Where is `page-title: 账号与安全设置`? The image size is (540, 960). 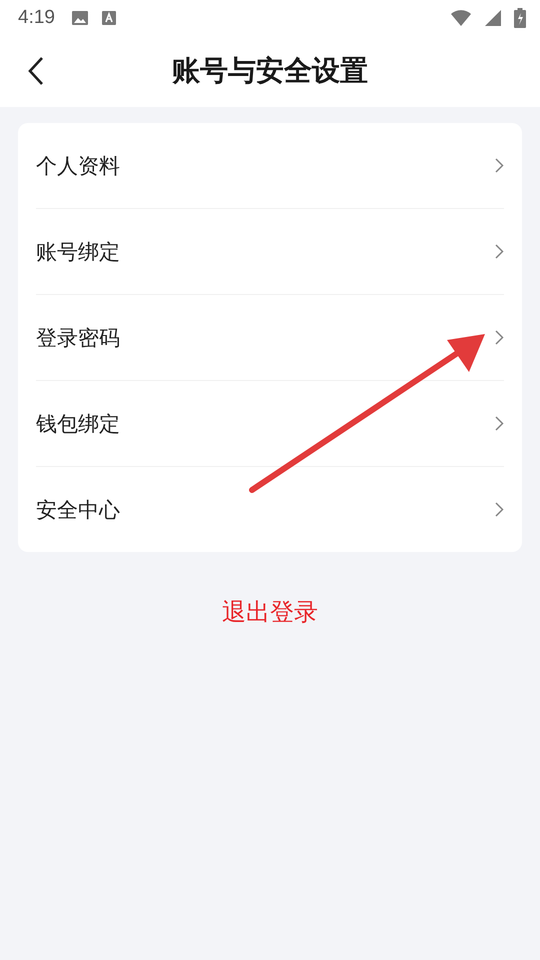
page-title: 账号与安全设置 is located at coordinates (270, 71).